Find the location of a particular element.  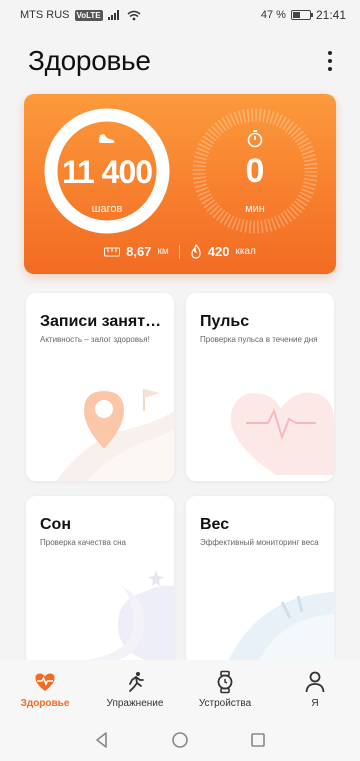

distance-unit: км is located at coordinates (163, 251).